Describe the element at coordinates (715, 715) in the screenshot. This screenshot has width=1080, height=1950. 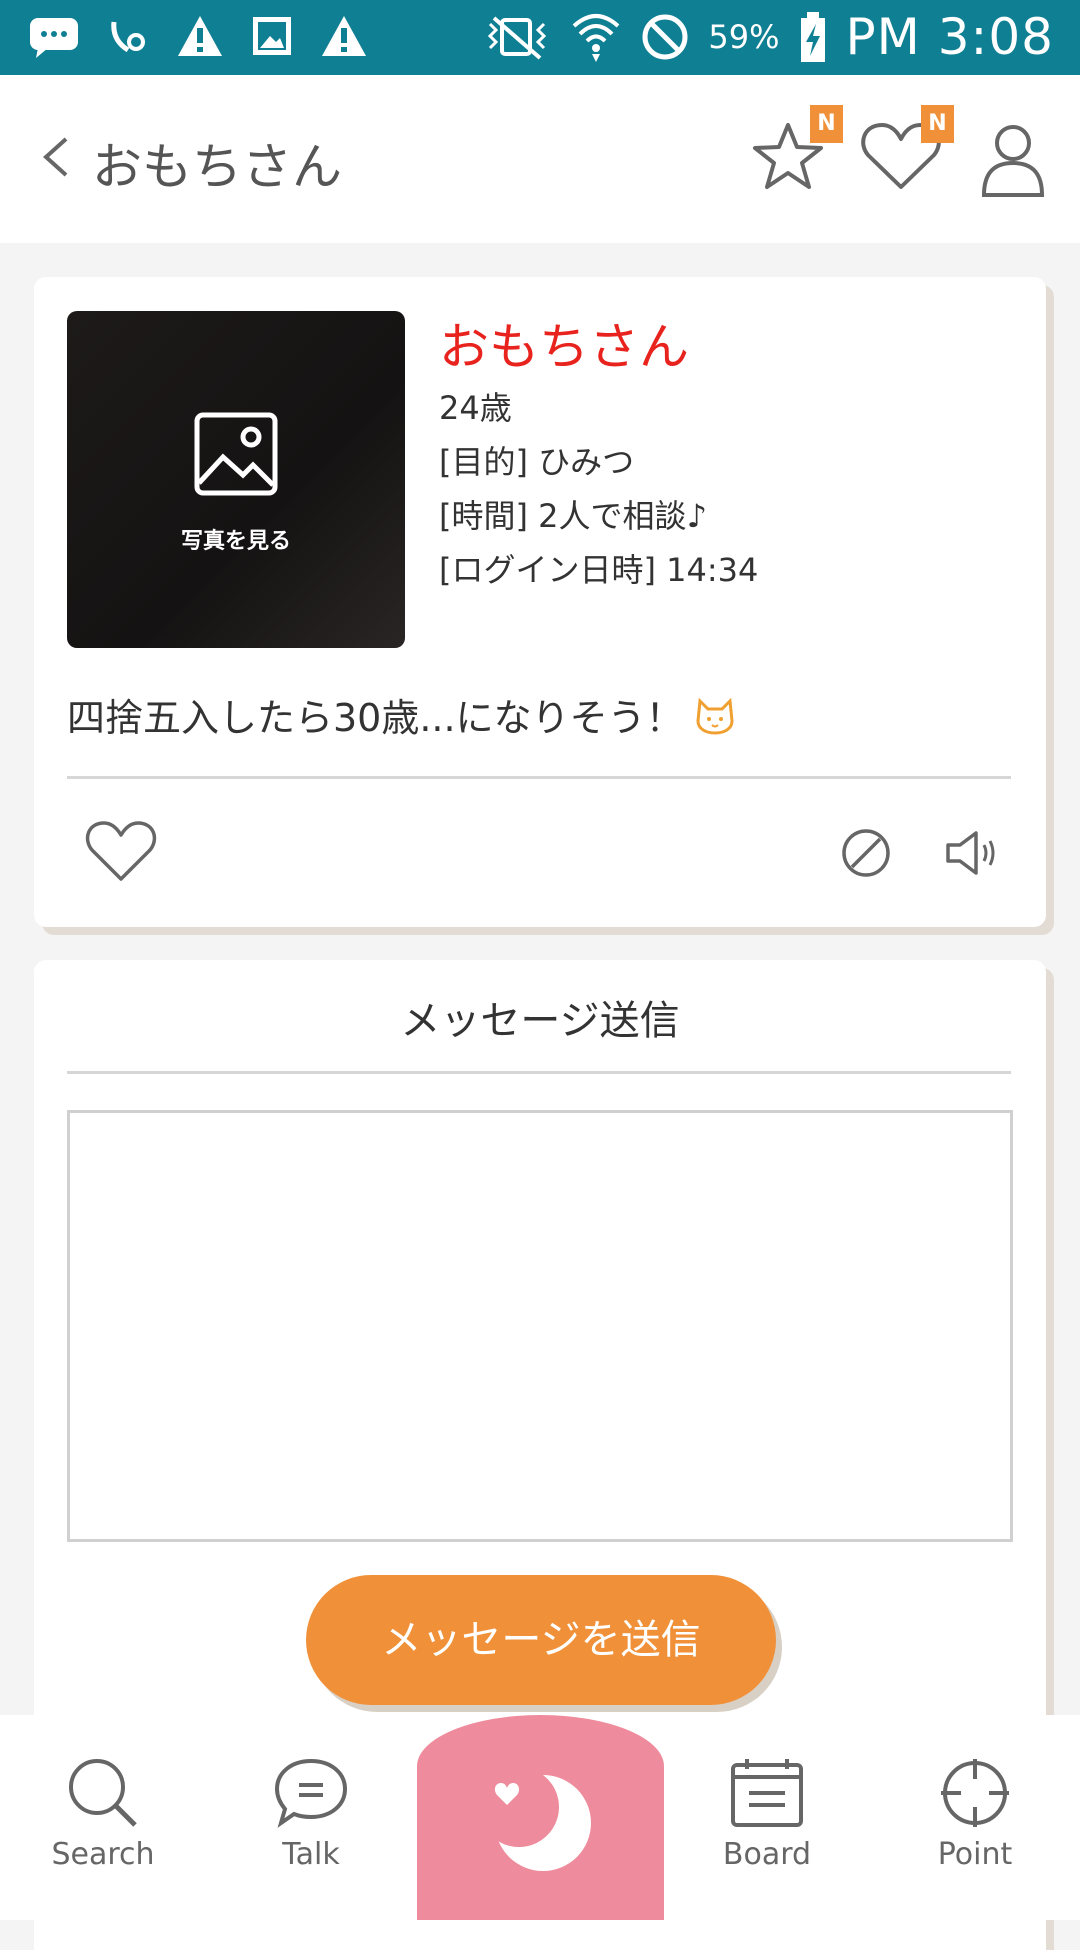
I see `cat-face-icon` at that location.